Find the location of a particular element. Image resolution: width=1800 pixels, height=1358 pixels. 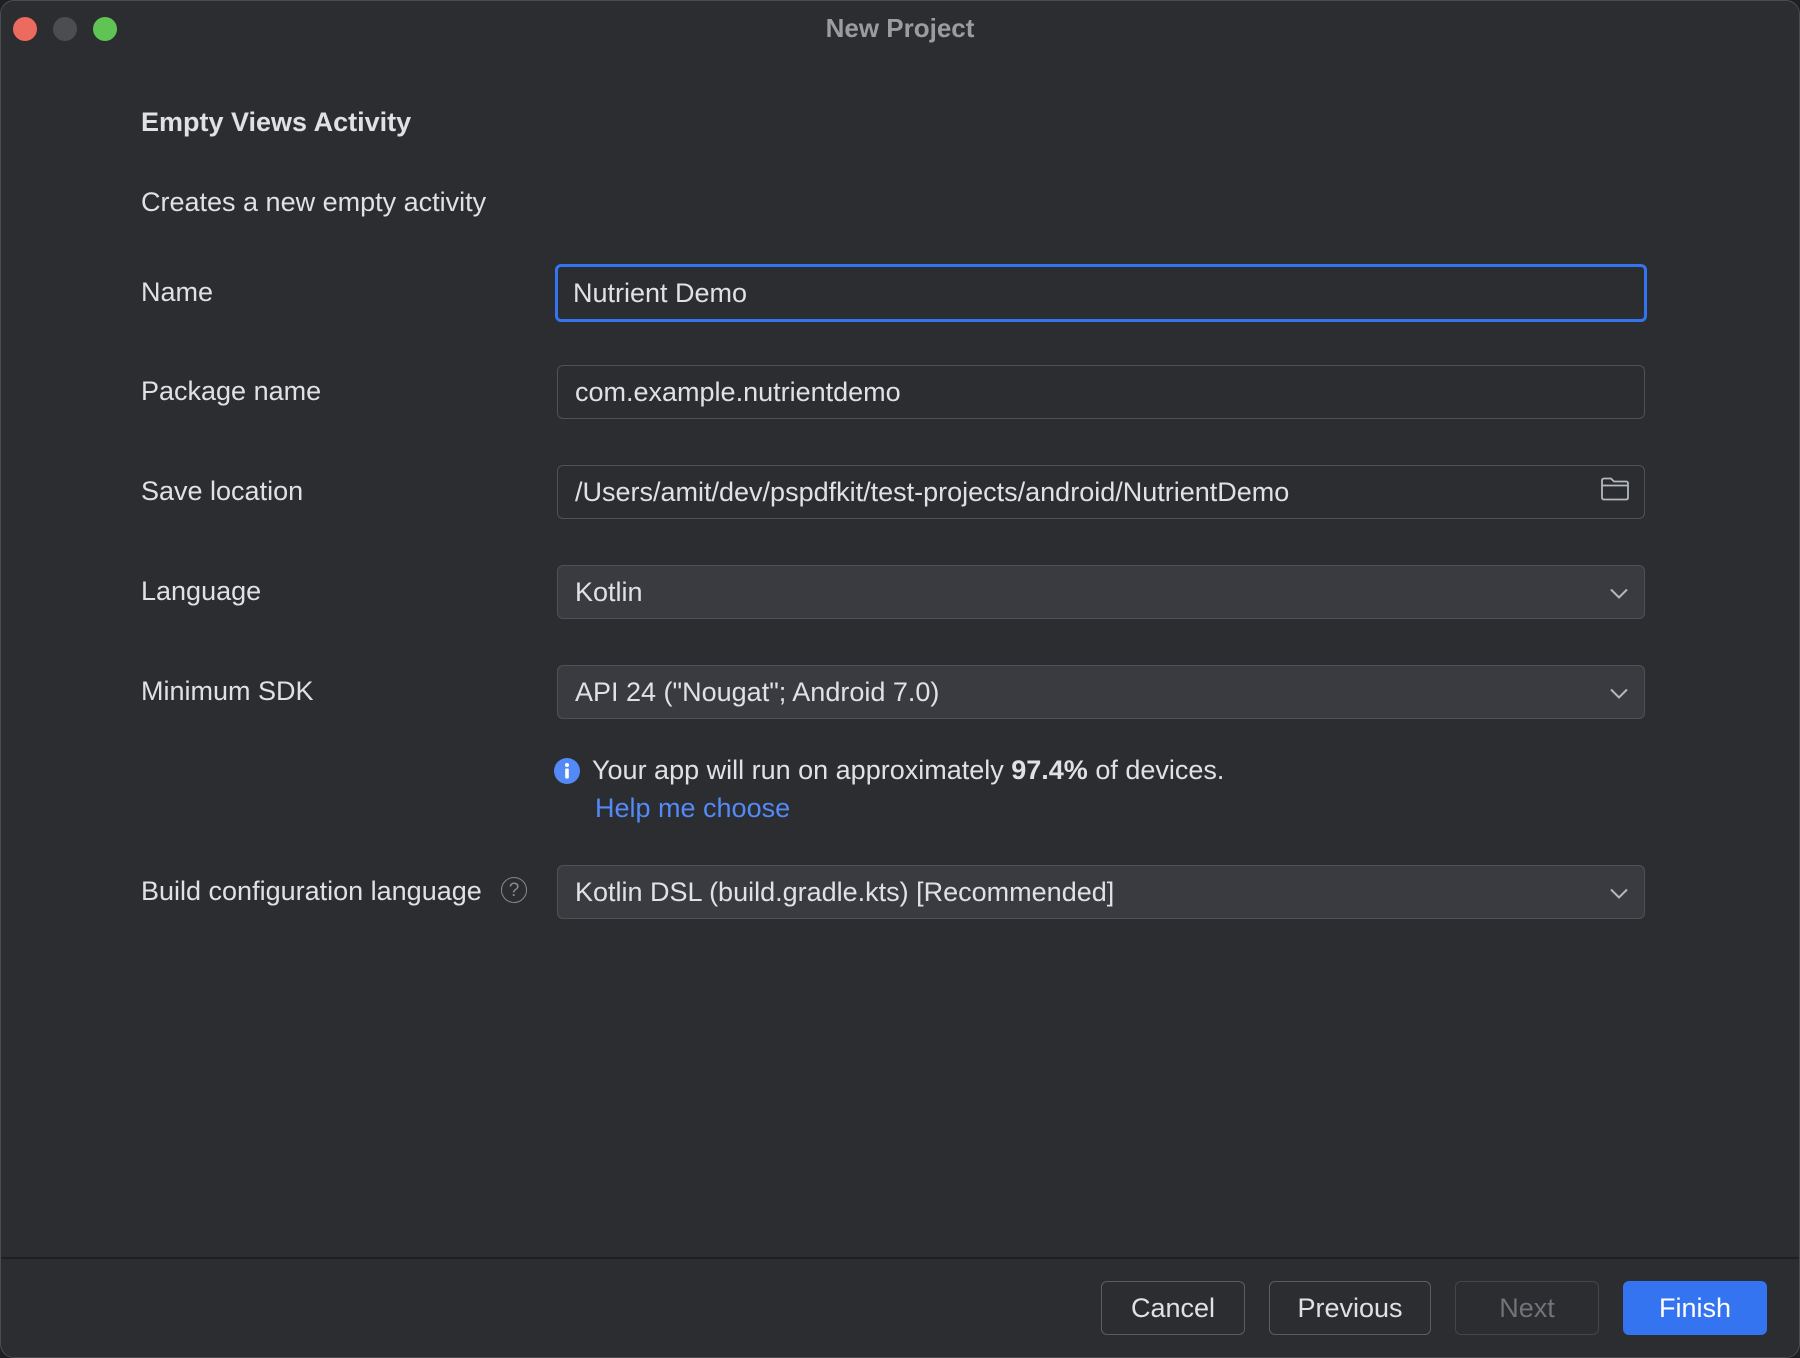

footer-divider is located at coordinates (900, 1258).